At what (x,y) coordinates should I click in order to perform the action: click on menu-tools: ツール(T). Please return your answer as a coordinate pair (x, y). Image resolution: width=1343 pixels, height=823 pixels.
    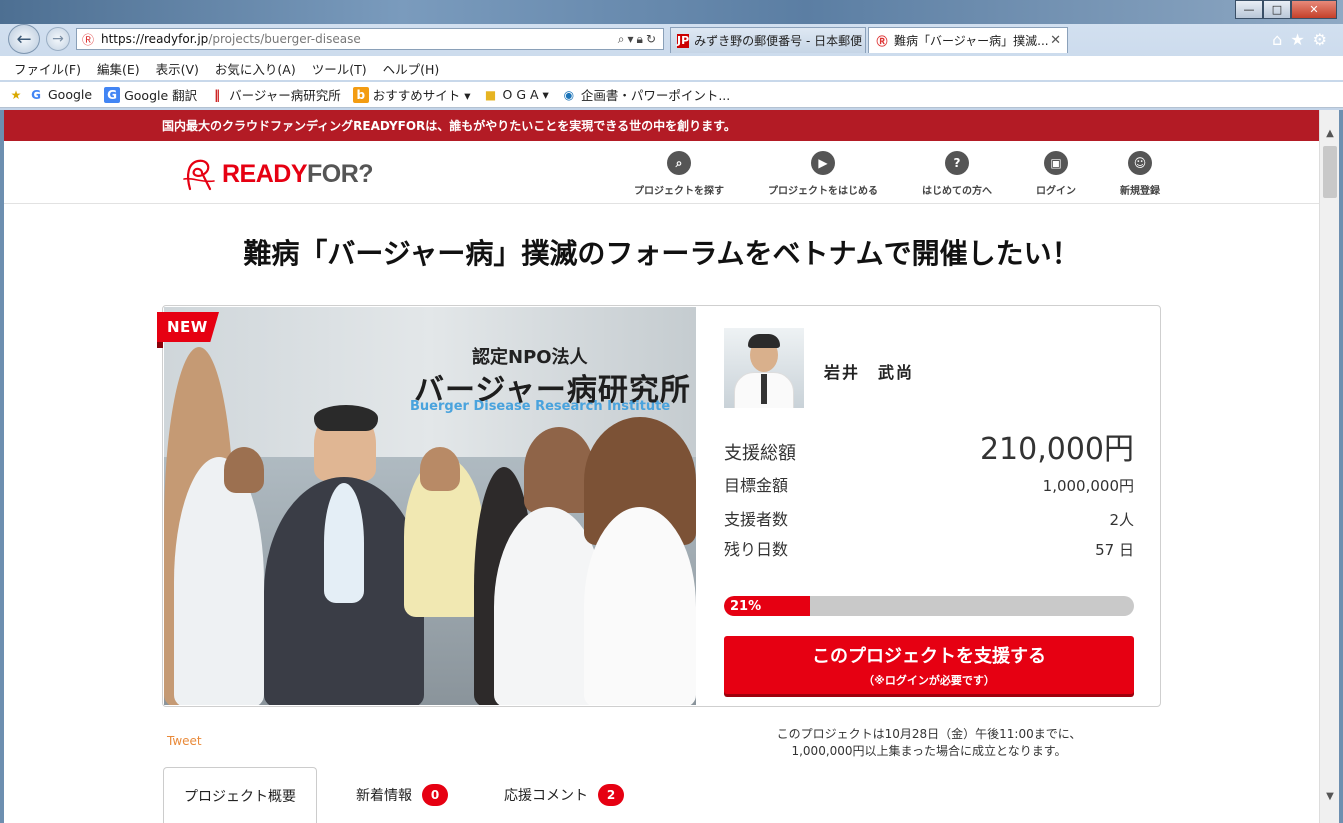
    Looking at the image, I should click on (339, 68).